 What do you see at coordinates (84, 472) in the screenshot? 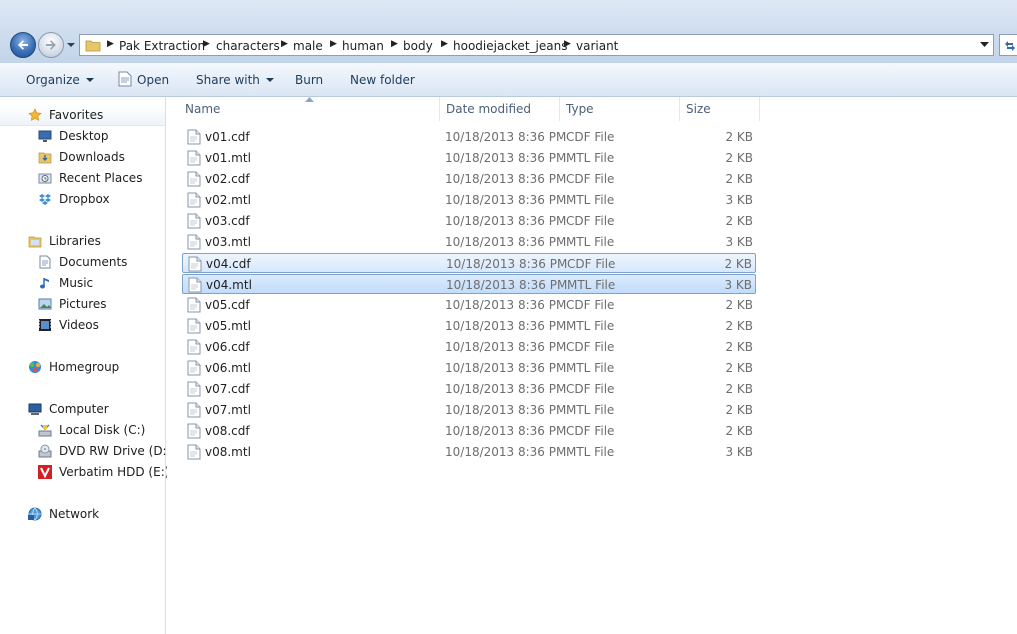
I see `nav-verbatim-hdd: Verbatim HDD (E:)` at bounding box center [84, 472].